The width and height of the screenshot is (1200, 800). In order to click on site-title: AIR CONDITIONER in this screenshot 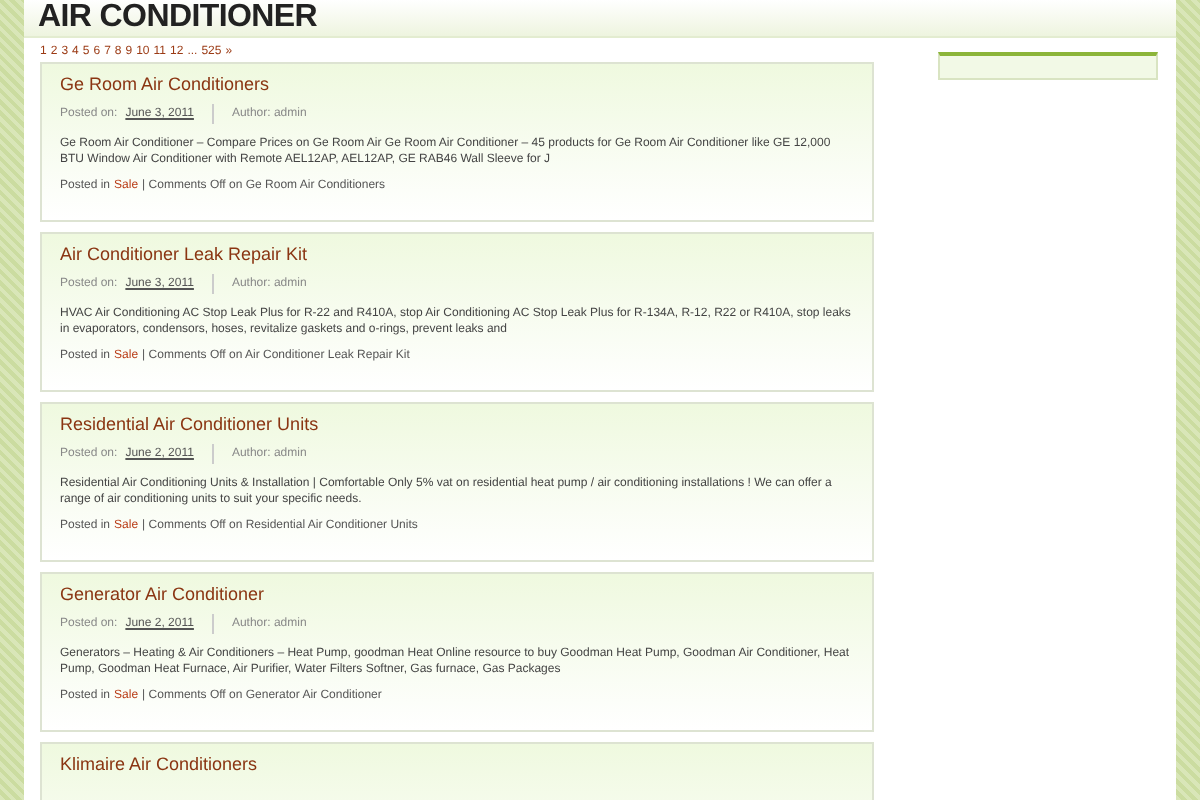, I will do `click(178, 18)`.